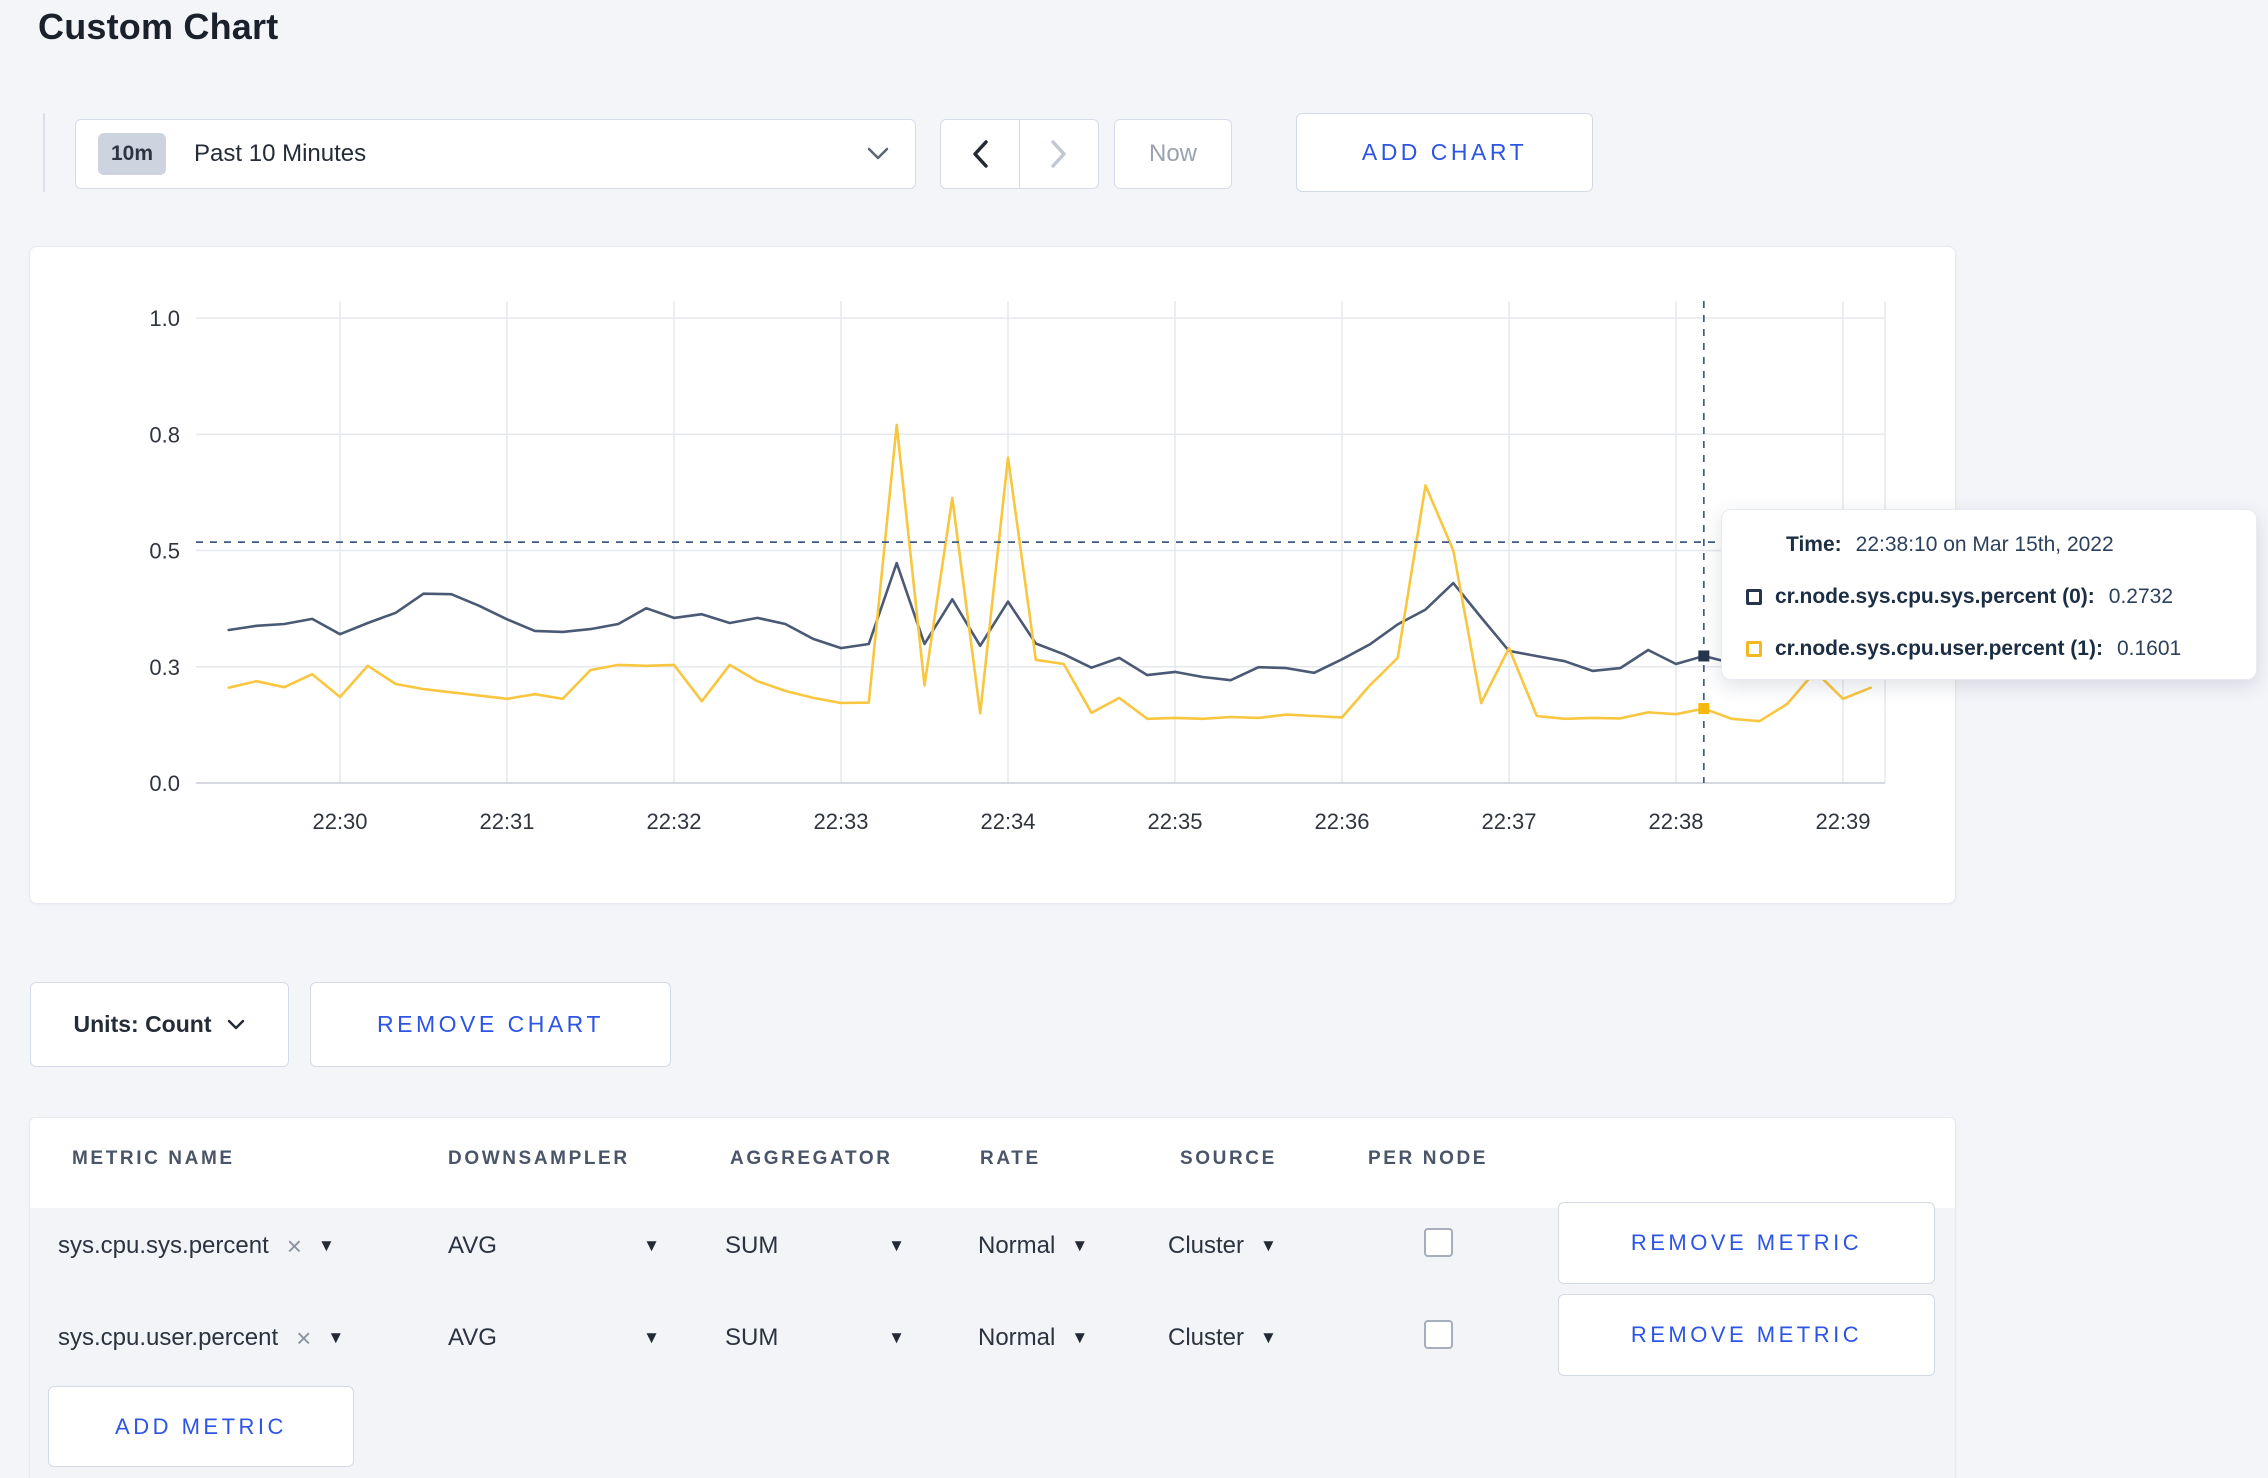  Describe the element at coordinates (1428, 1158) in the screenshot. I see `column-header-per-node: PER NODE` at that location.